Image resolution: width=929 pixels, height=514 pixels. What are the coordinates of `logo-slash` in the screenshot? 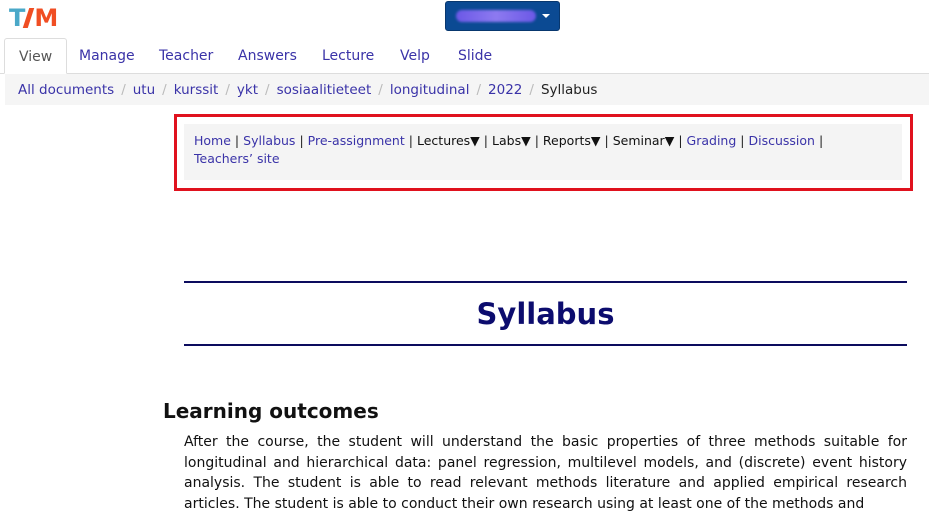 It's located at (29, 18).